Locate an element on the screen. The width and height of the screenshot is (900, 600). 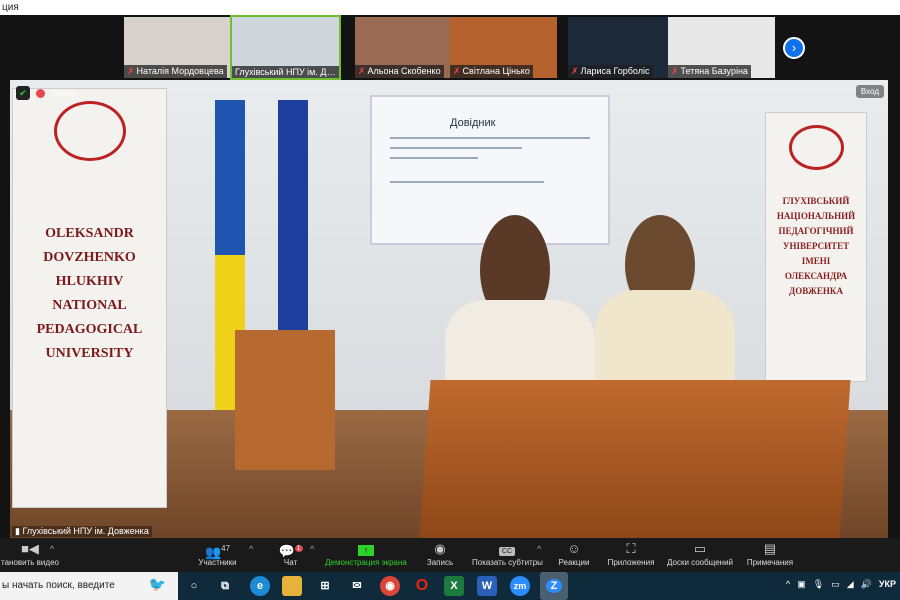
captions-options-caret: ^ is located at coordinates (539, 549).